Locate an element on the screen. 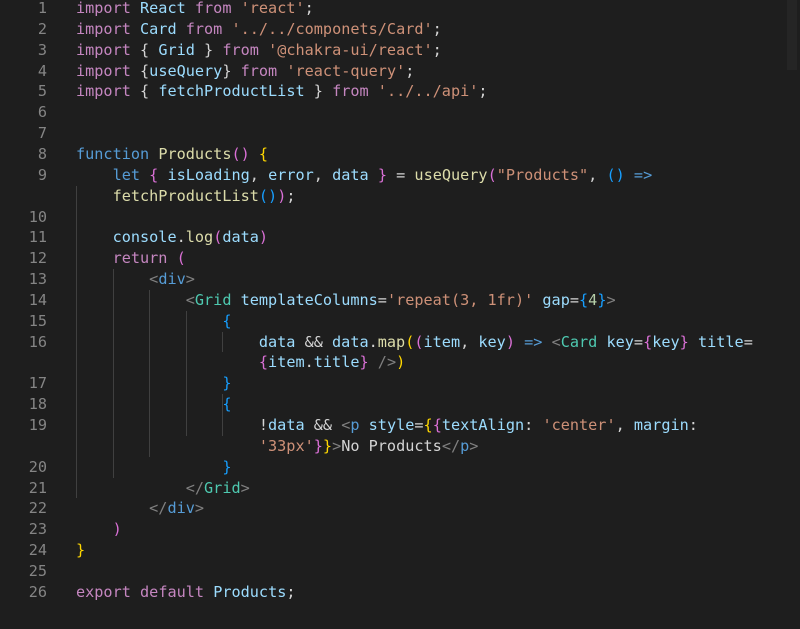 The height and width of the screenshot is (629, 800). code-text: ) is located at coordinates (99, 529).